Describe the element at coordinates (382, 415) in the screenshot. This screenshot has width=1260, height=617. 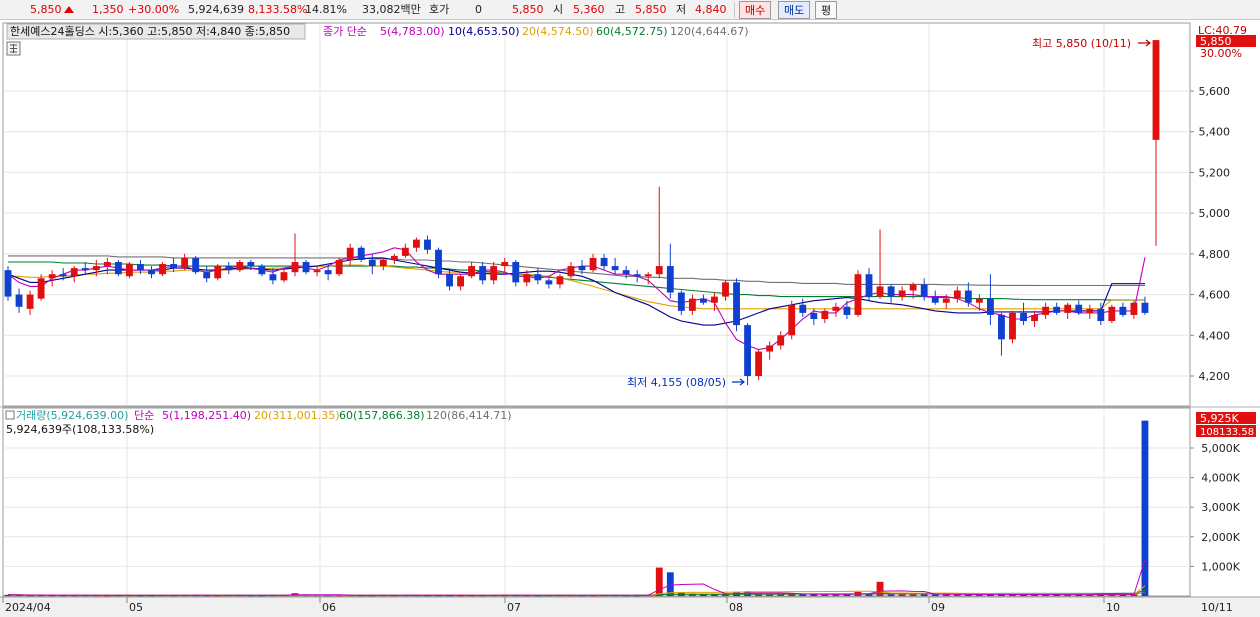
I see `volume-ma60-legend: 60(157,866.38)` at that location.